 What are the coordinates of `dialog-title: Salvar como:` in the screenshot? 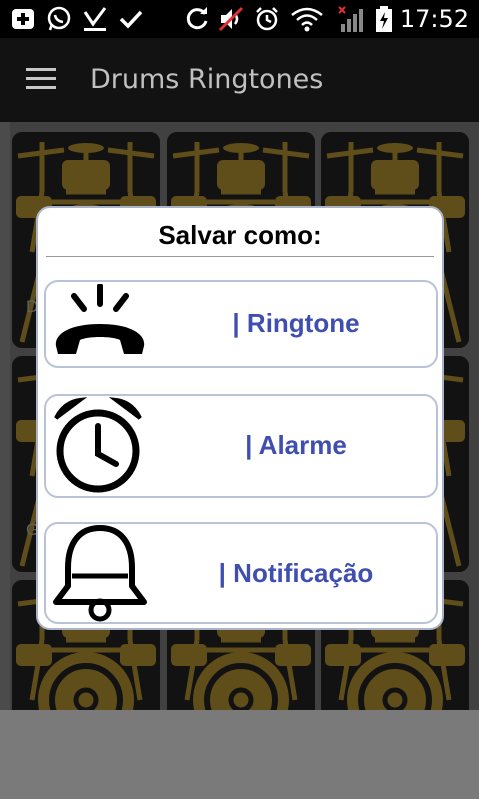 It's located at (240, 235).